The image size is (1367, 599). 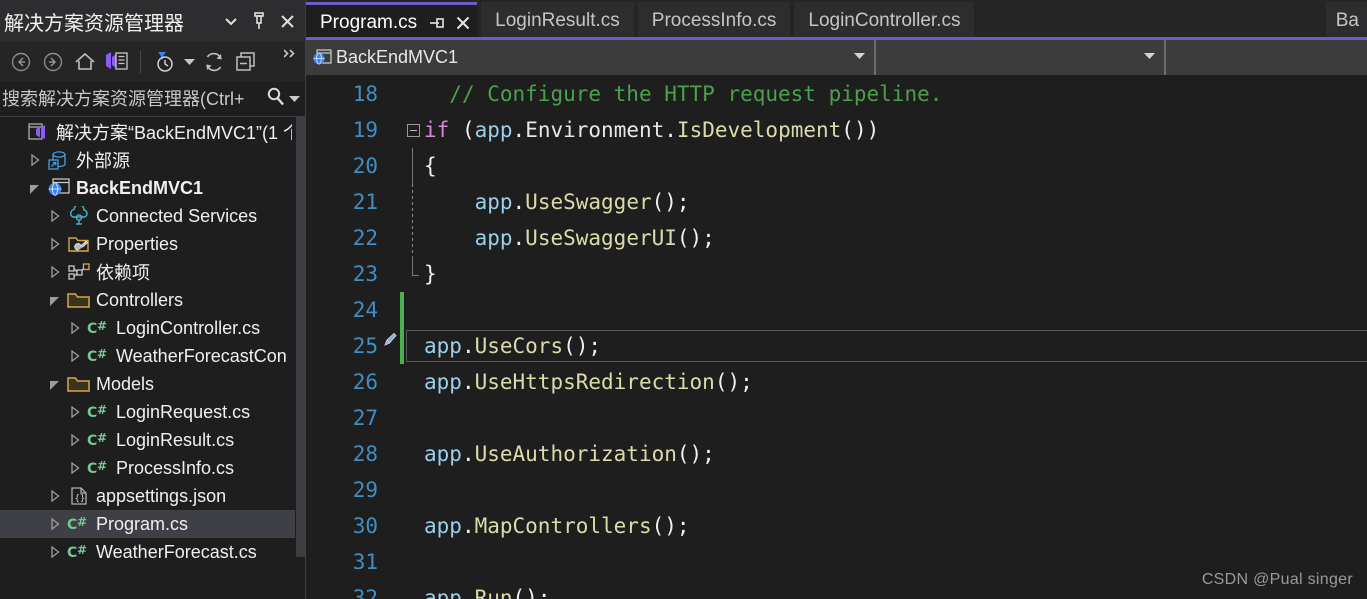 I want to click on navbar-type-dropdown: BackEndMVC1, so click(x=591, y=57).